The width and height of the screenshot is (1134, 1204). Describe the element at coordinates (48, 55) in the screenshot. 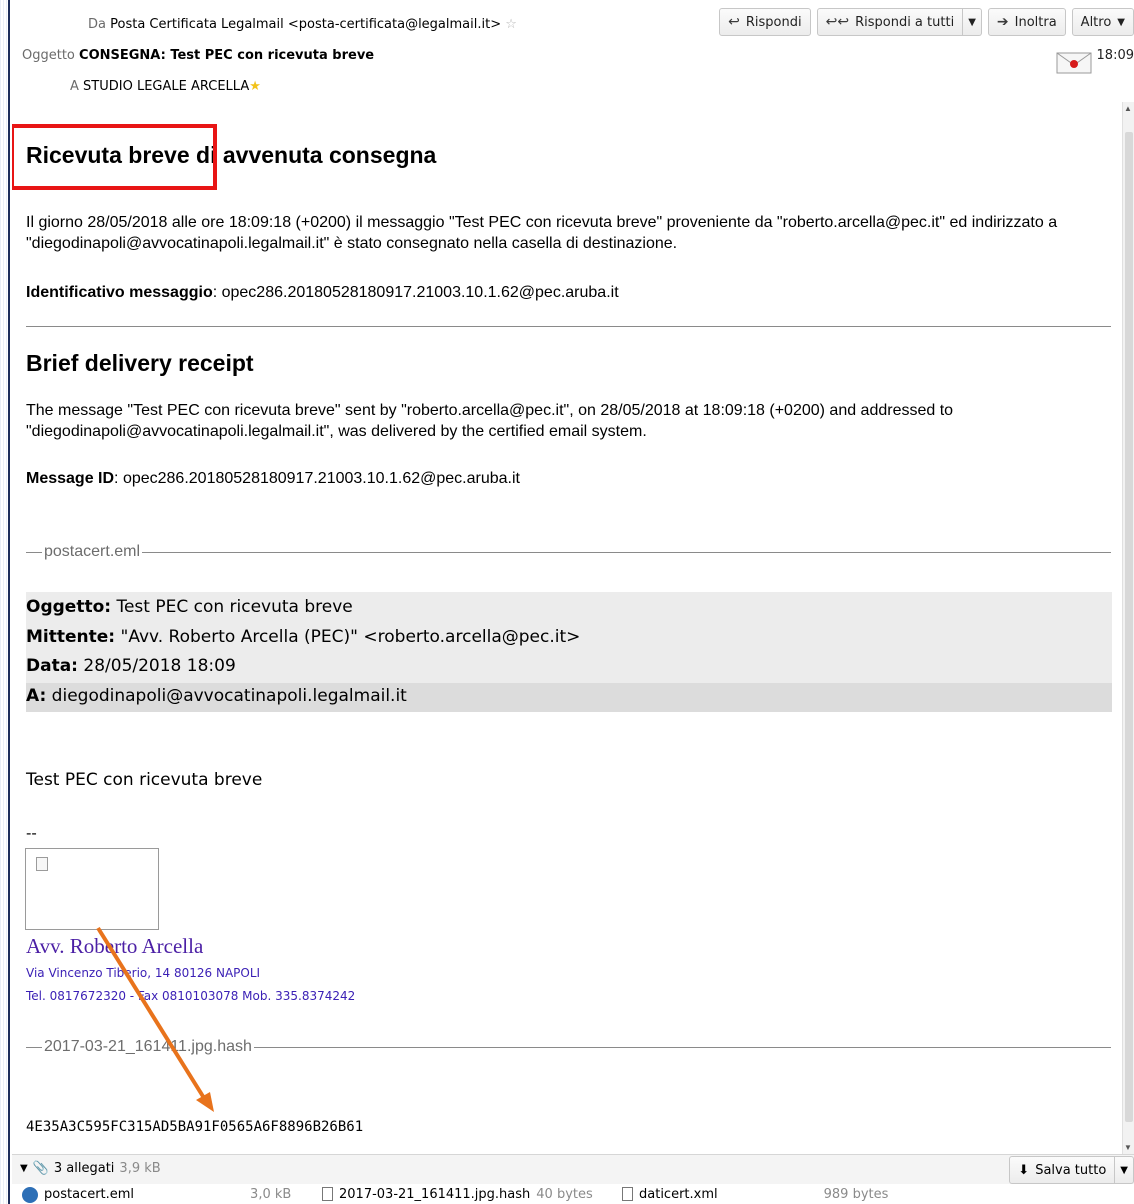

I see `subject-label: Oggetto` at that location.